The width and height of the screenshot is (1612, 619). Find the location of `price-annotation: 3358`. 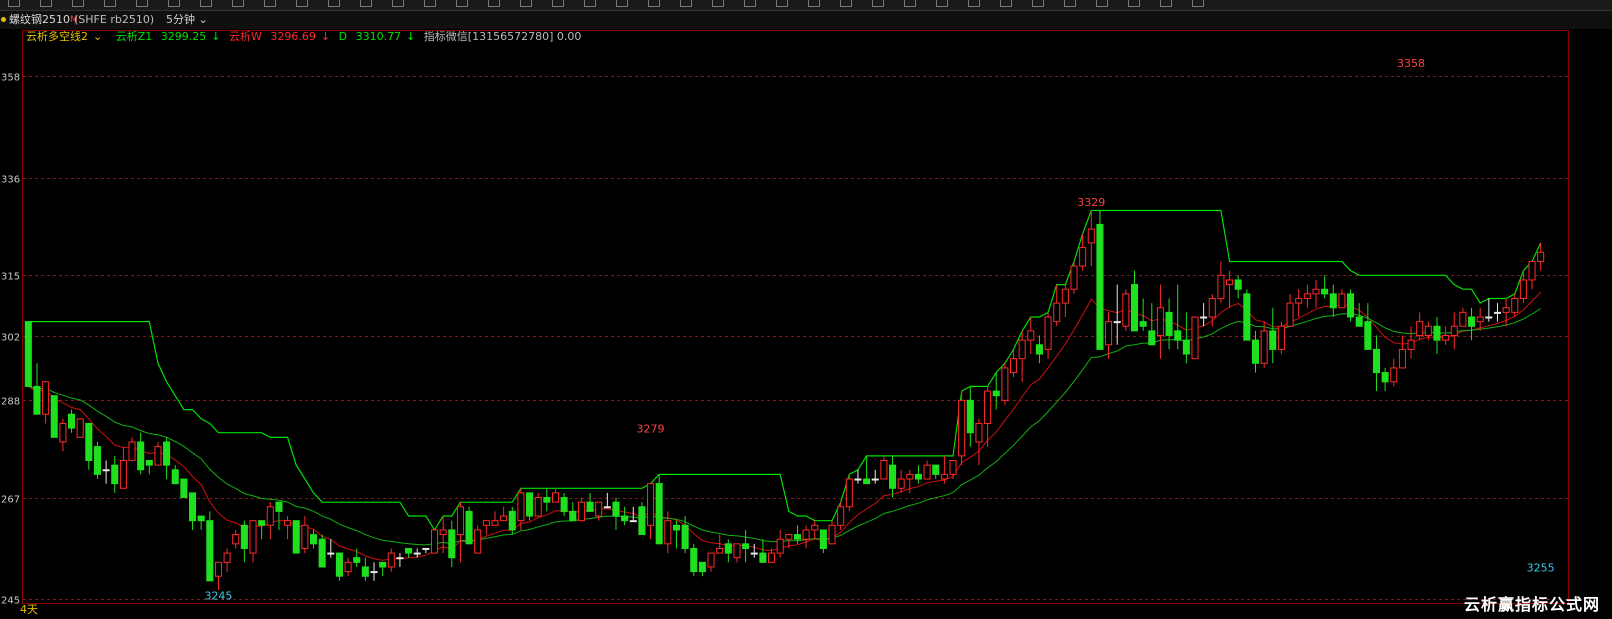

price-annotation: 3358 is located at coordinates (1411, 63).